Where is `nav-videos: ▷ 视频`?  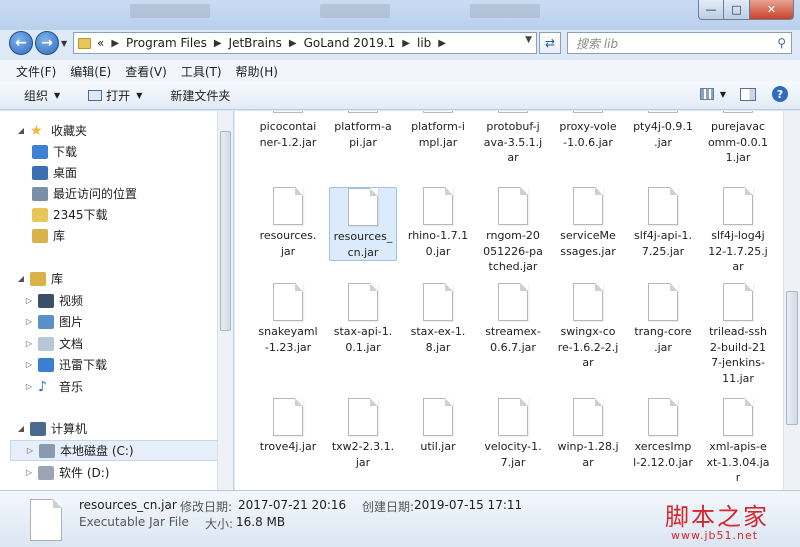
nav-videos: ▷ 视频 is located at coordinates (128, 300).